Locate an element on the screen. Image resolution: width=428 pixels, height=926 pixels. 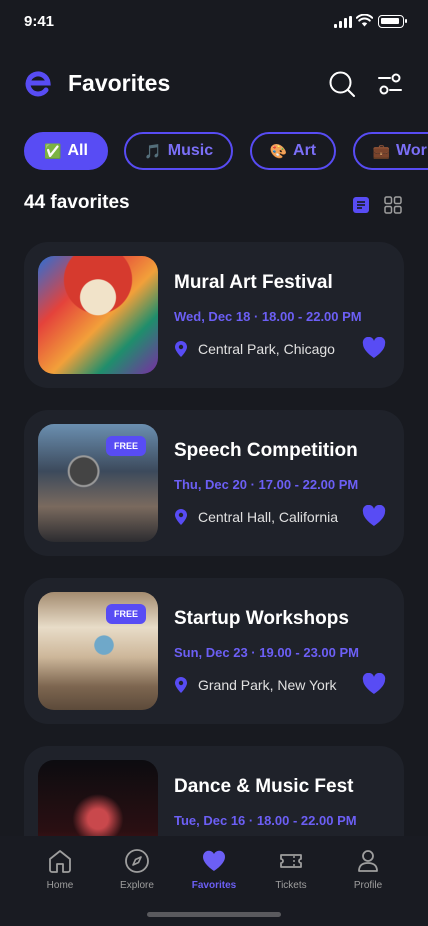
battery-icon is located at coordinates (392, 21).